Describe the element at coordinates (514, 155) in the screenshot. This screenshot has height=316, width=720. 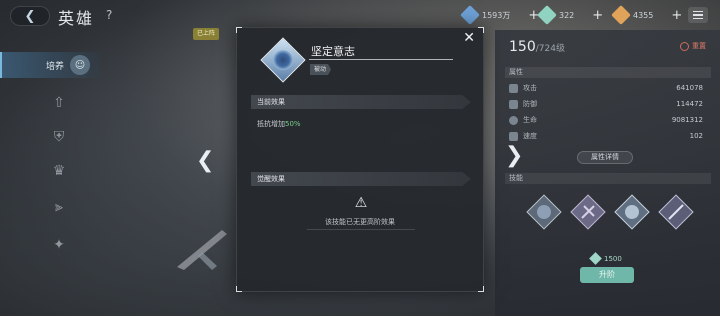
I see `next-hero-icon: ❯` at that location.